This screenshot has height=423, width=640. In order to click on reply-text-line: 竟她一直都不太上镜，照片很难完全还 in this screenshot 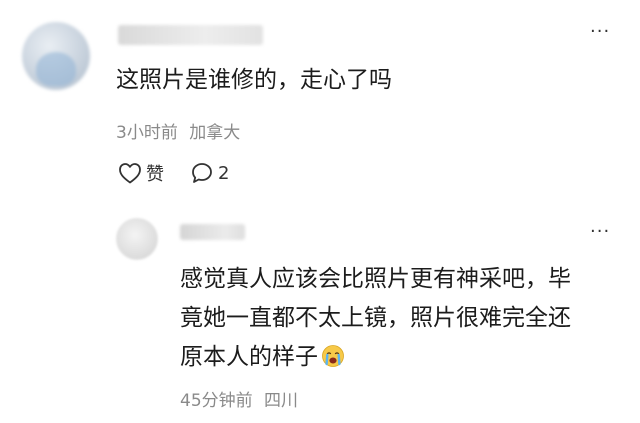, I will do `click(375, 318)`.